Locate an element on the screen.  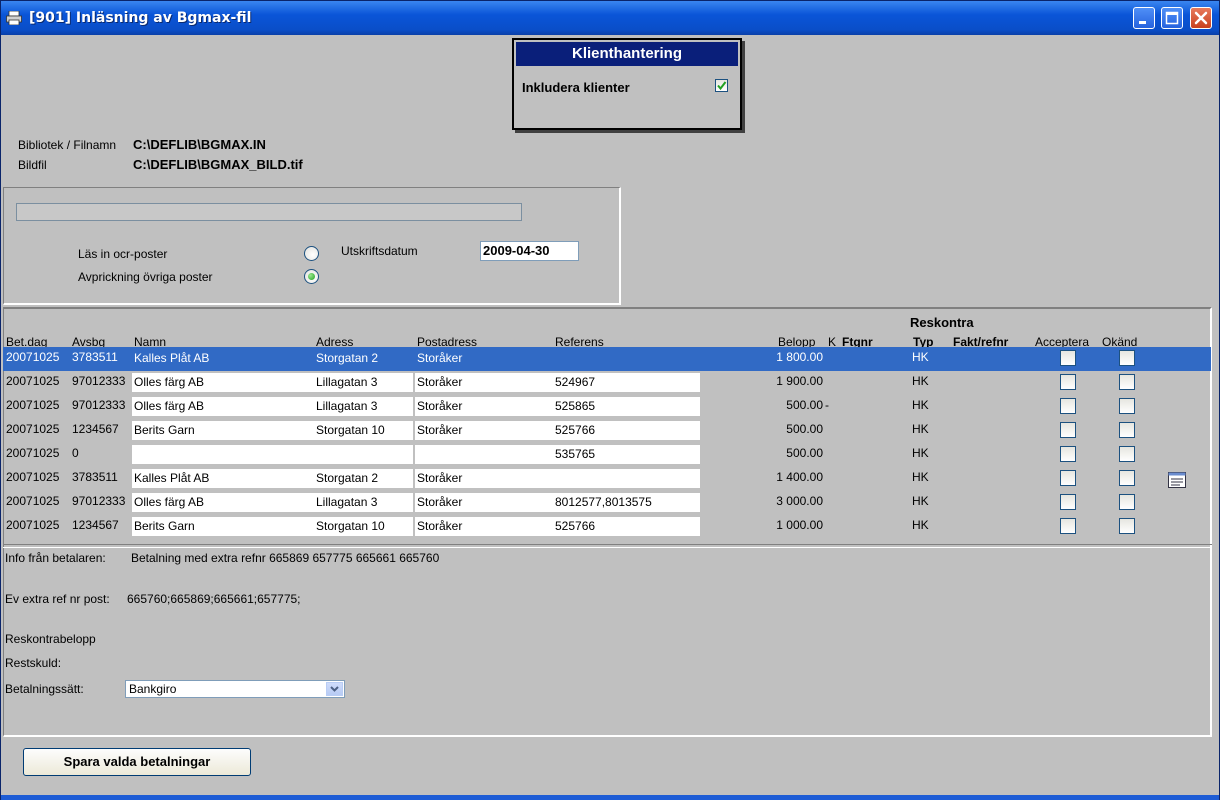
sender-bg-cell: 3783511 is located at coordinates (95, 477).